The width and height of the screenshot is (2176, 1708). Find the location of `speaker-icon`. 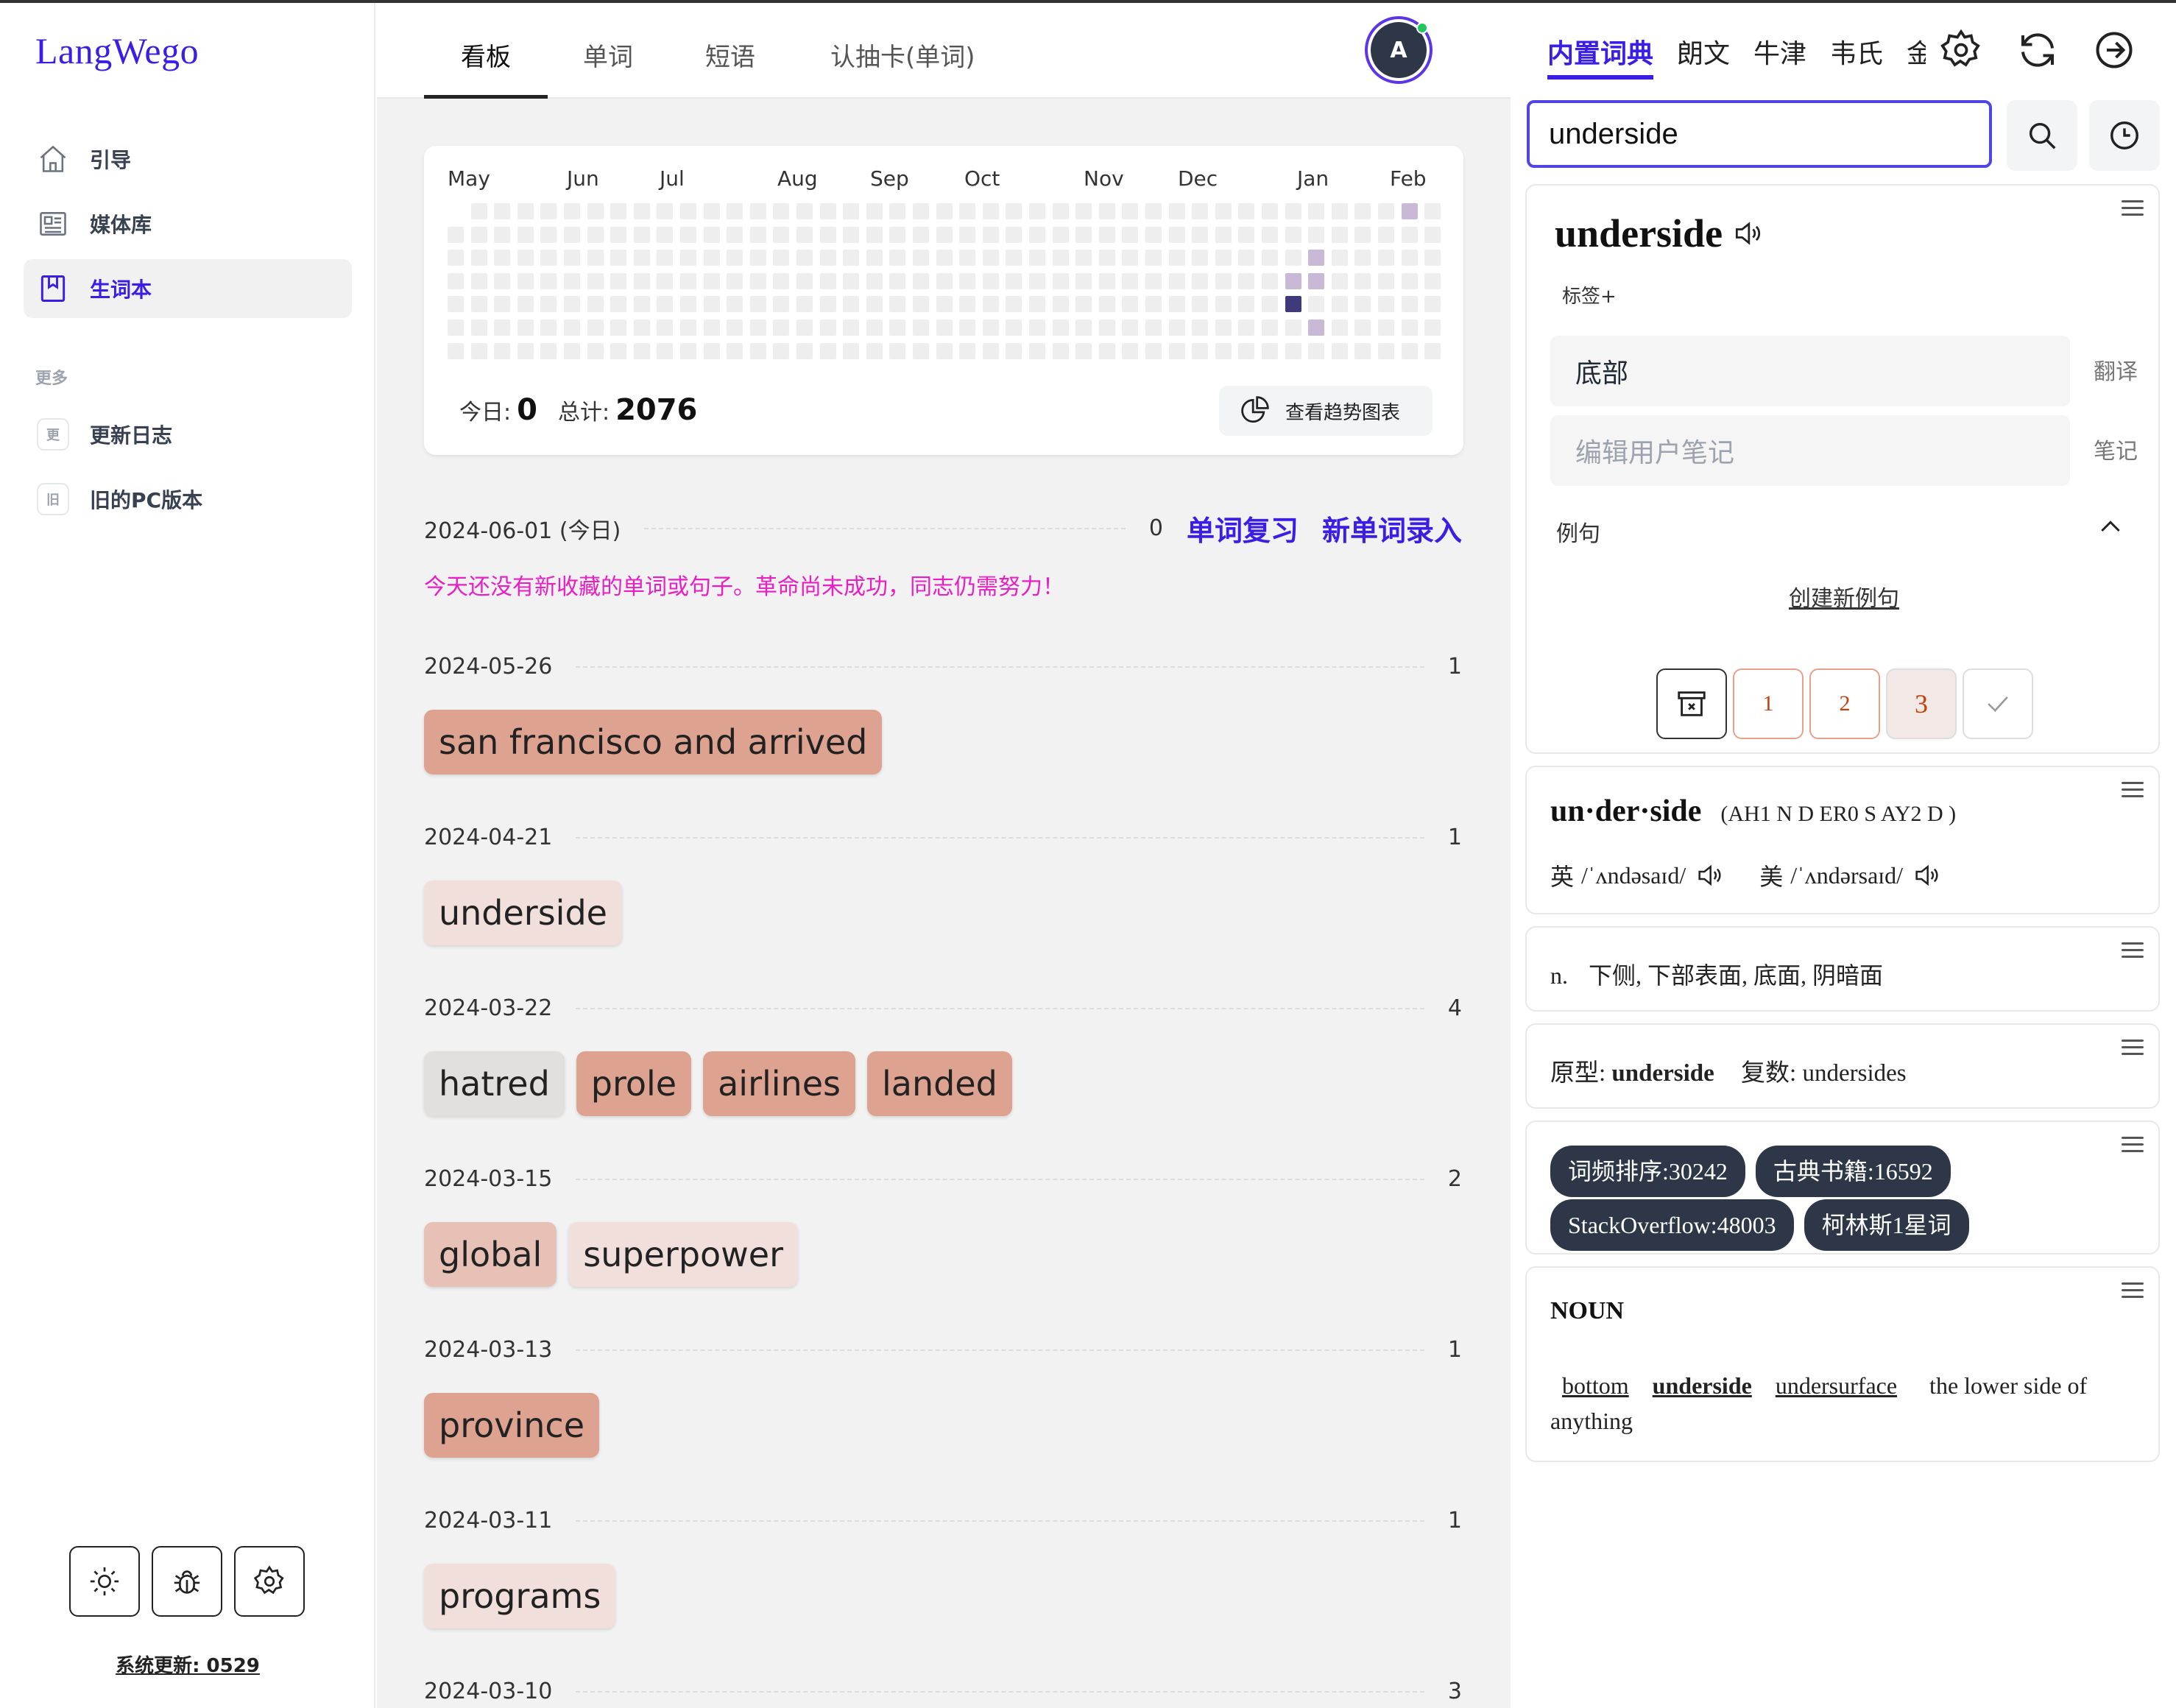

speaker-icon is located at coordinates (1747, 233).